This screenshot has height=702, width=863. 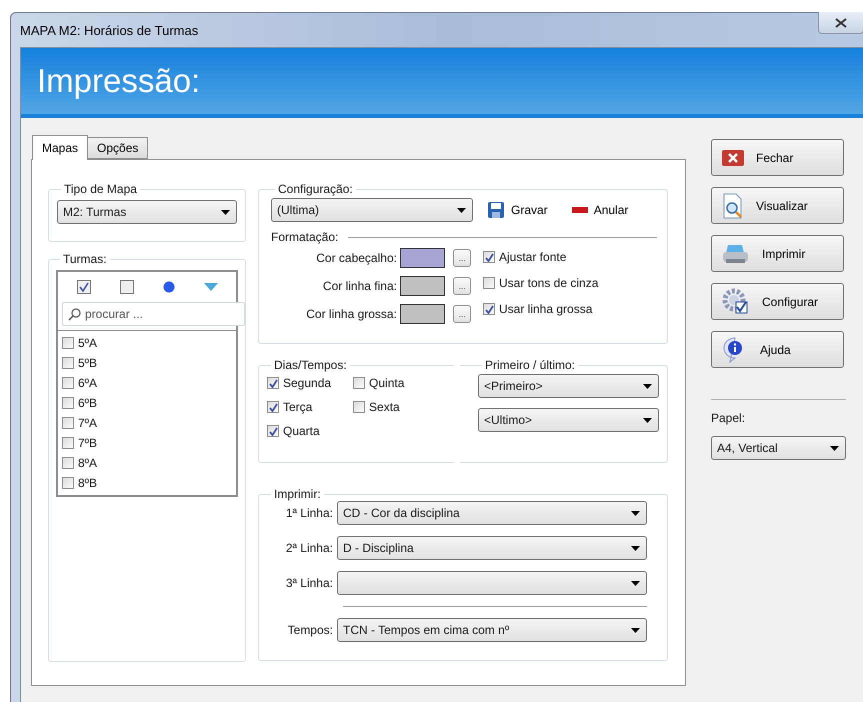 I want to click on printer-icon, so click(x=736, y=253).